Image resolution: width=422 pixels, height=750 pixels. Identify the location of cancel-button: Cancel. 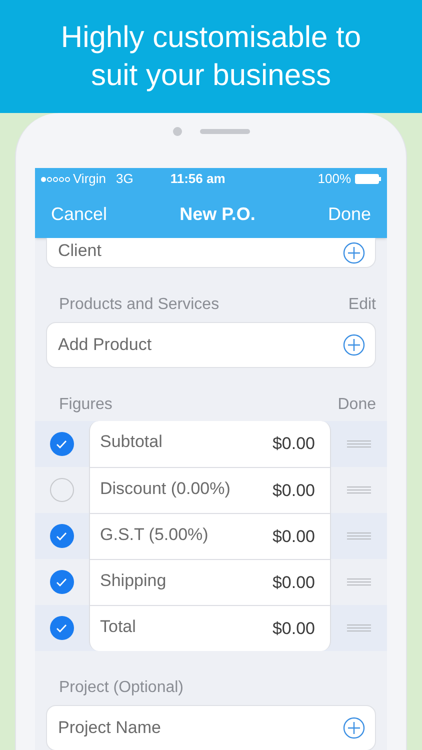
(79, 214).